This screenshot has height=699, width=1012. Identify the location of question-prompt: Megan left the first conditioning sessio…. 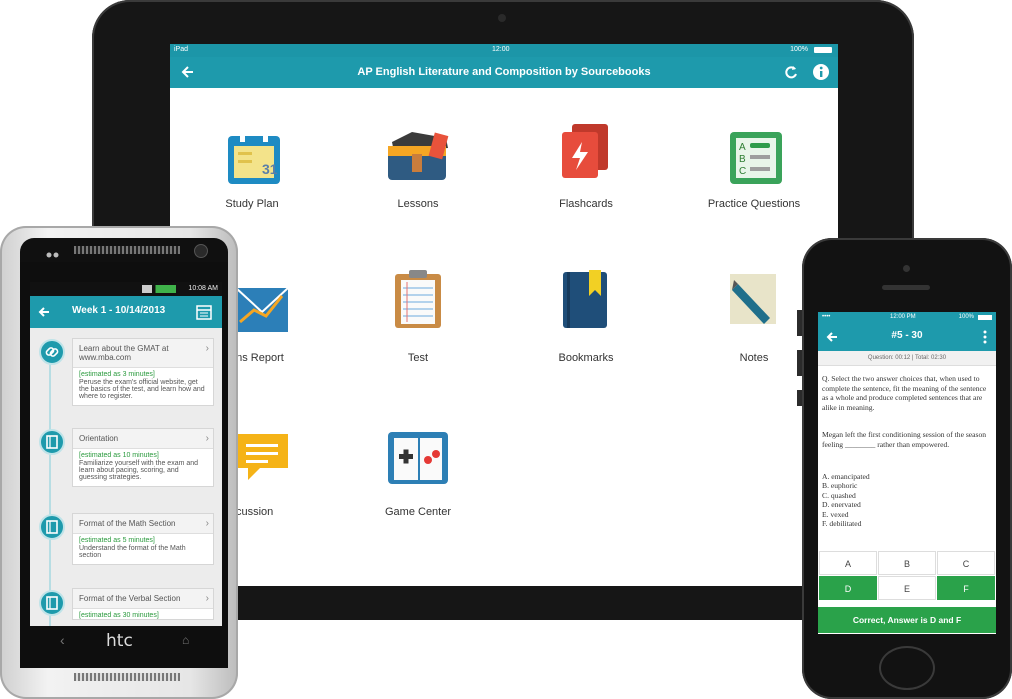
(904, 439).